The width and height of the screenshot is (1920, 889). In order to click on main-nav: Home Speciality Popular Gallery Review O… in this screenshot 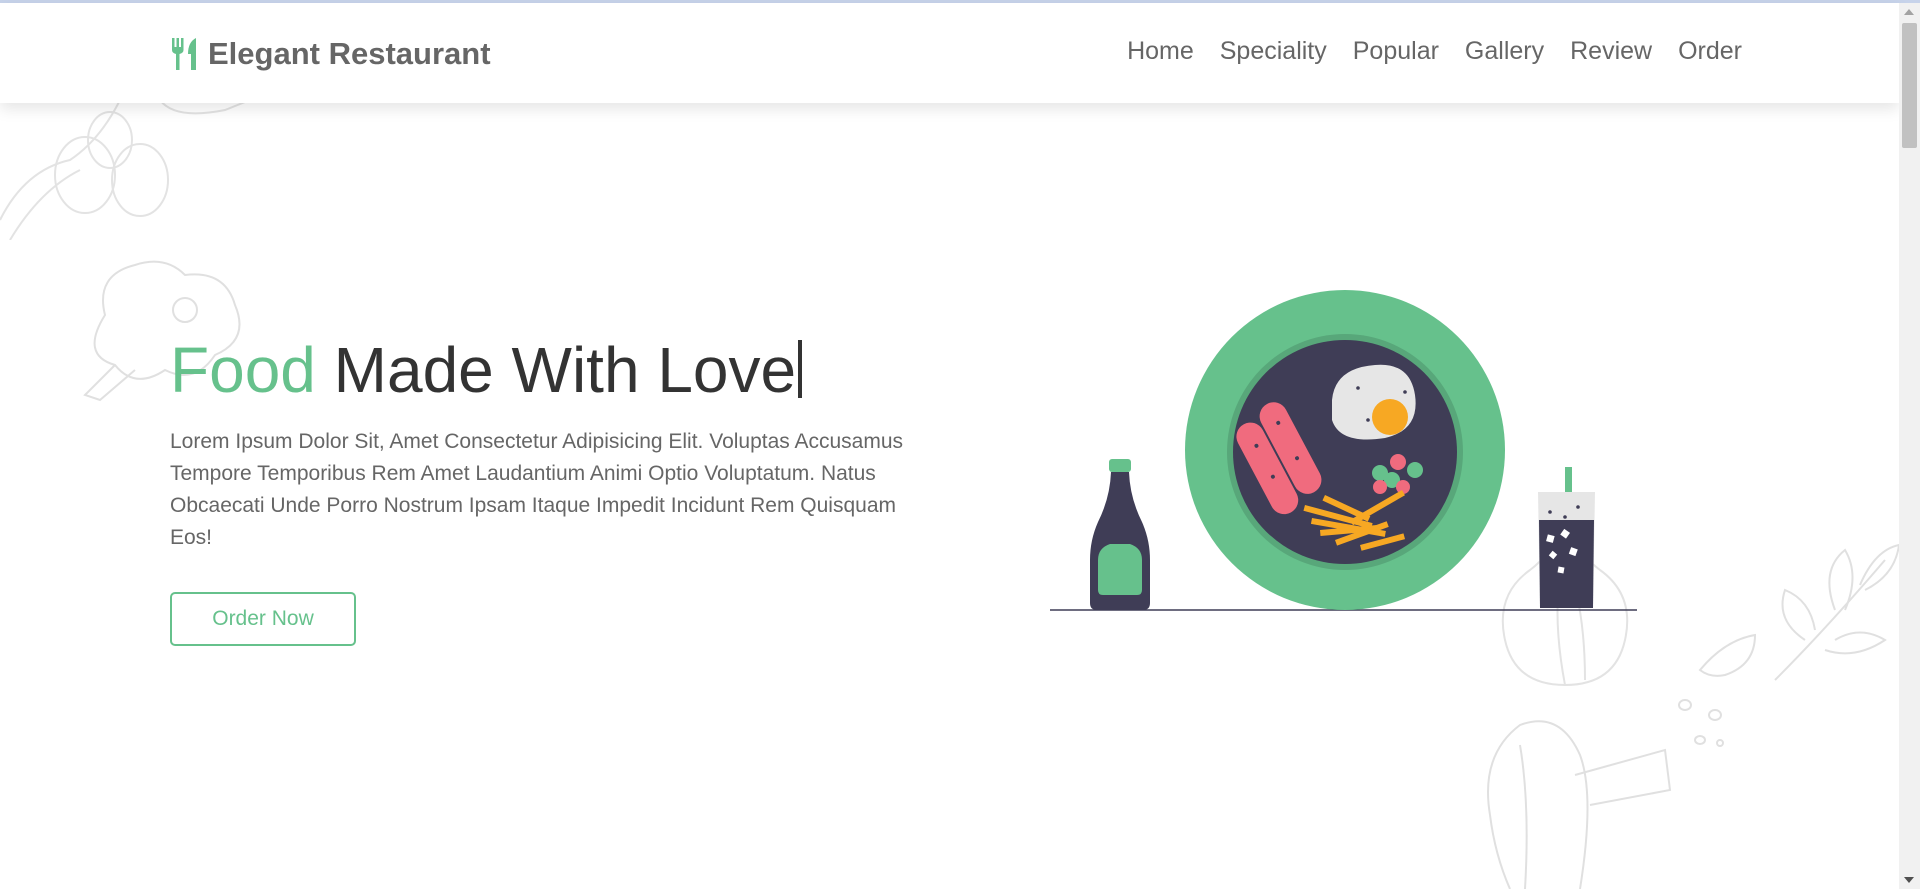, I will do `click(1434, 51)`.